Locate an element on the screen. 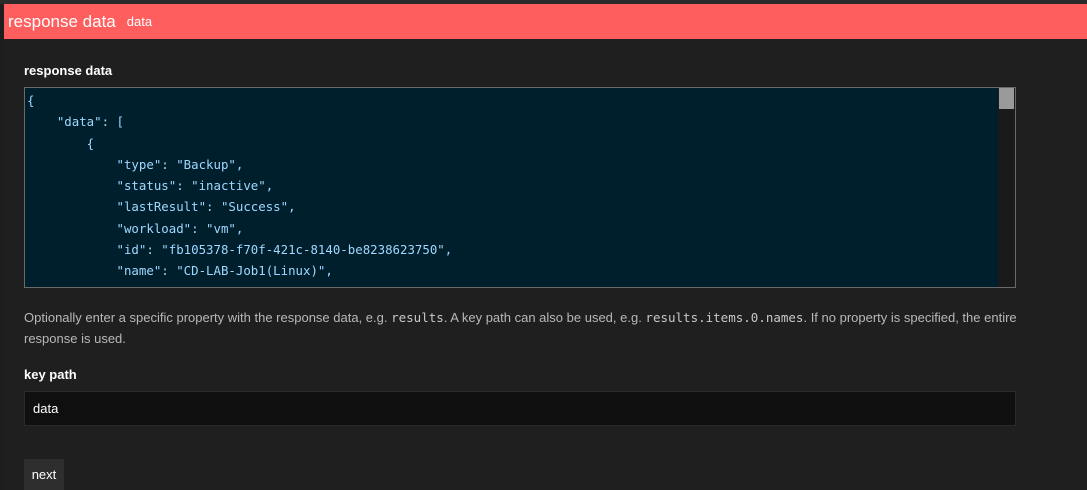  response-data-label: response data is located at coordinates (68, 70).